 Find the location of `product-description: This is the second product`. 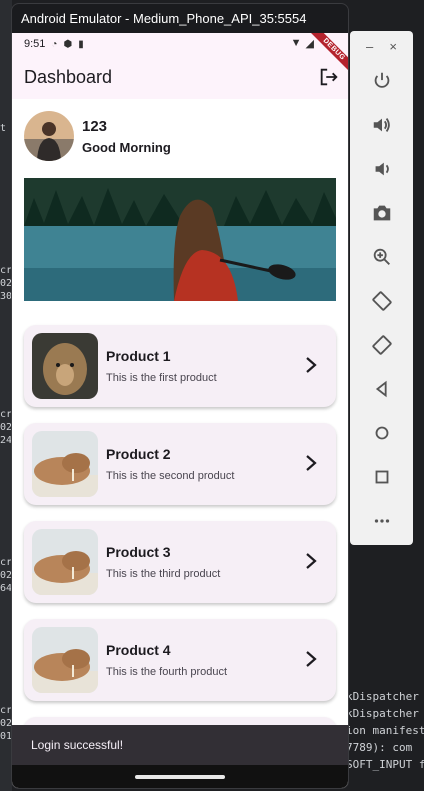

product-description: This is the second product is located at coordinates (170, 476).